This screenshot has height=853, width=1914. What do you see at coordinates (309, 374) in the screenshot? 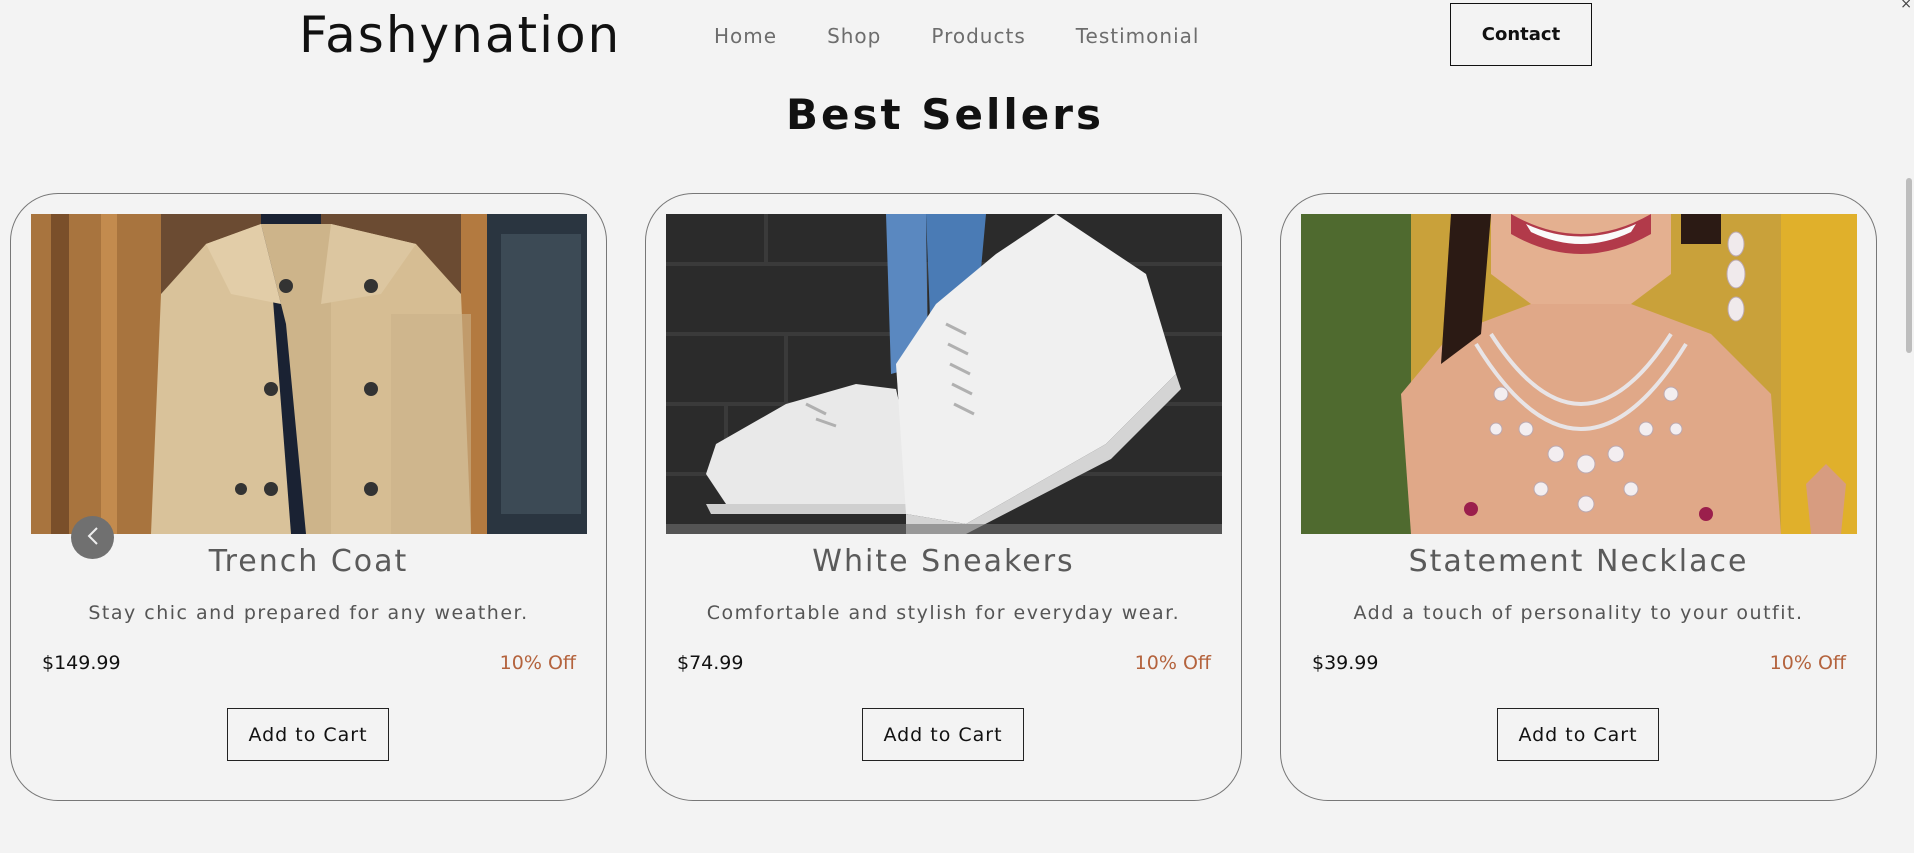
I see `product-image-trench-coat` at bounding box center [309, 374].